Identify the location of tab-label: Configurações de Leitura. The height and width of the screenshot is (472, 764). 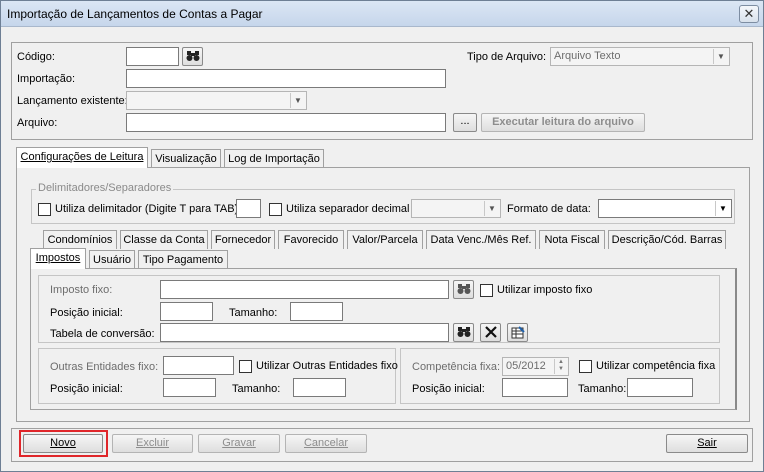
(82, 157).